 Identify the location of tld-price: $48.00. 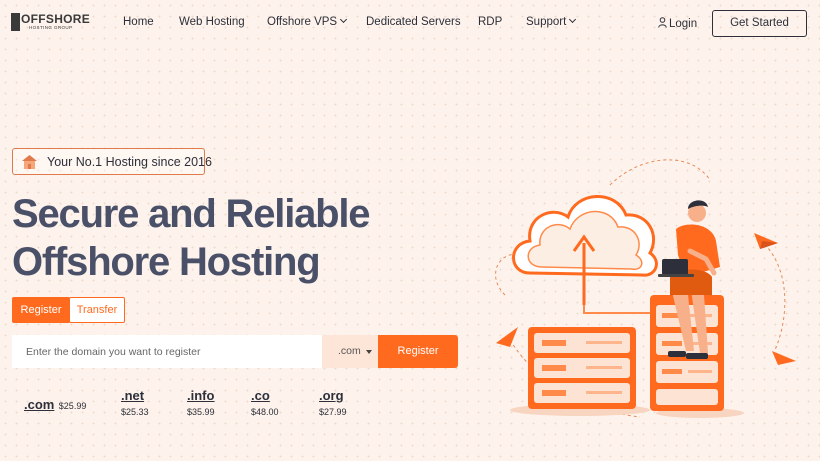
(265, 412).